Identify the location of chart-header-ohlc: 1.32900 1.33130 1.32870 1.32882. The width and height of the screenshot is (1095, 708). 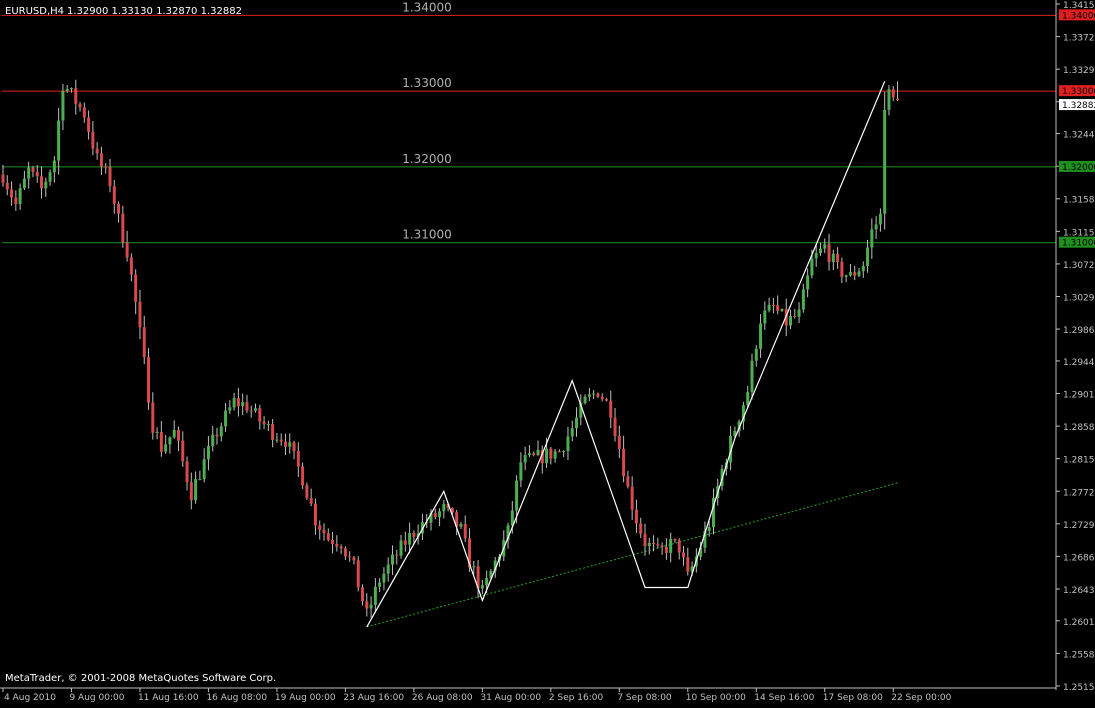
(154, 11).